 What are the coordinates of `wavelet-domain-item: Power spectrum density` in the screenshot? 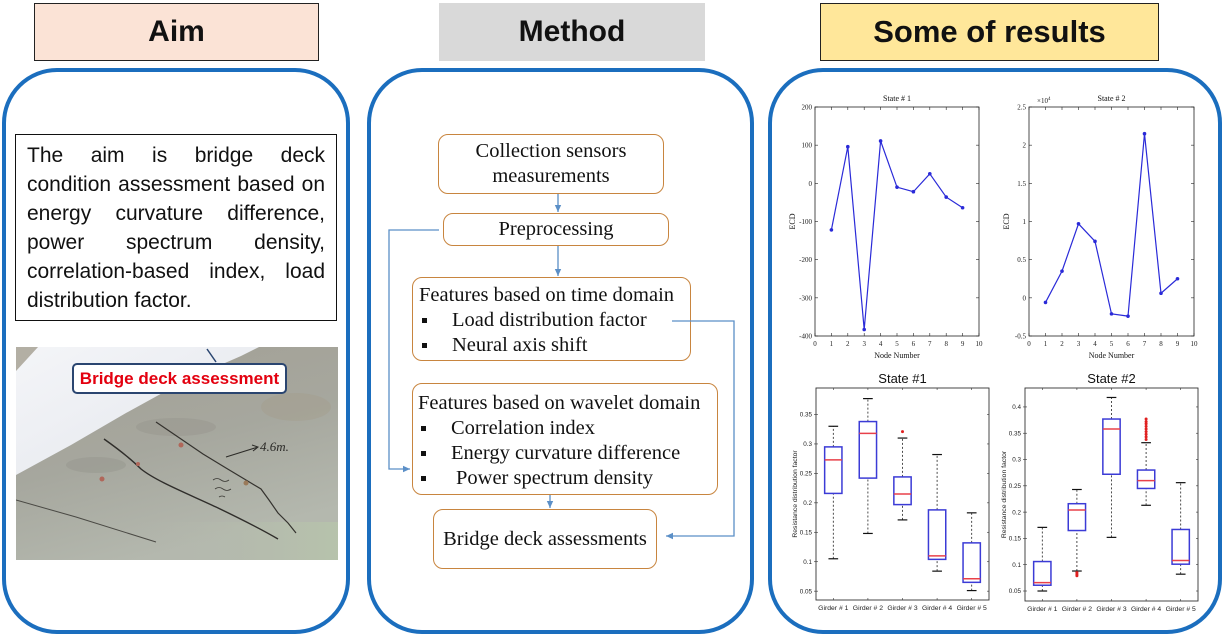 It's located at (567, 478).